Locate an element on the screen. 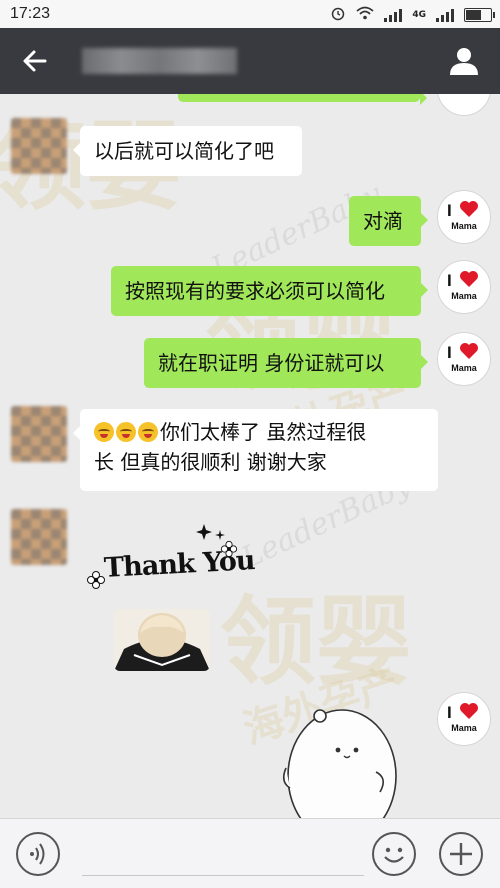 This screenshot has width=500, height=888. voice-input-button is located at coordinates (38, 854).